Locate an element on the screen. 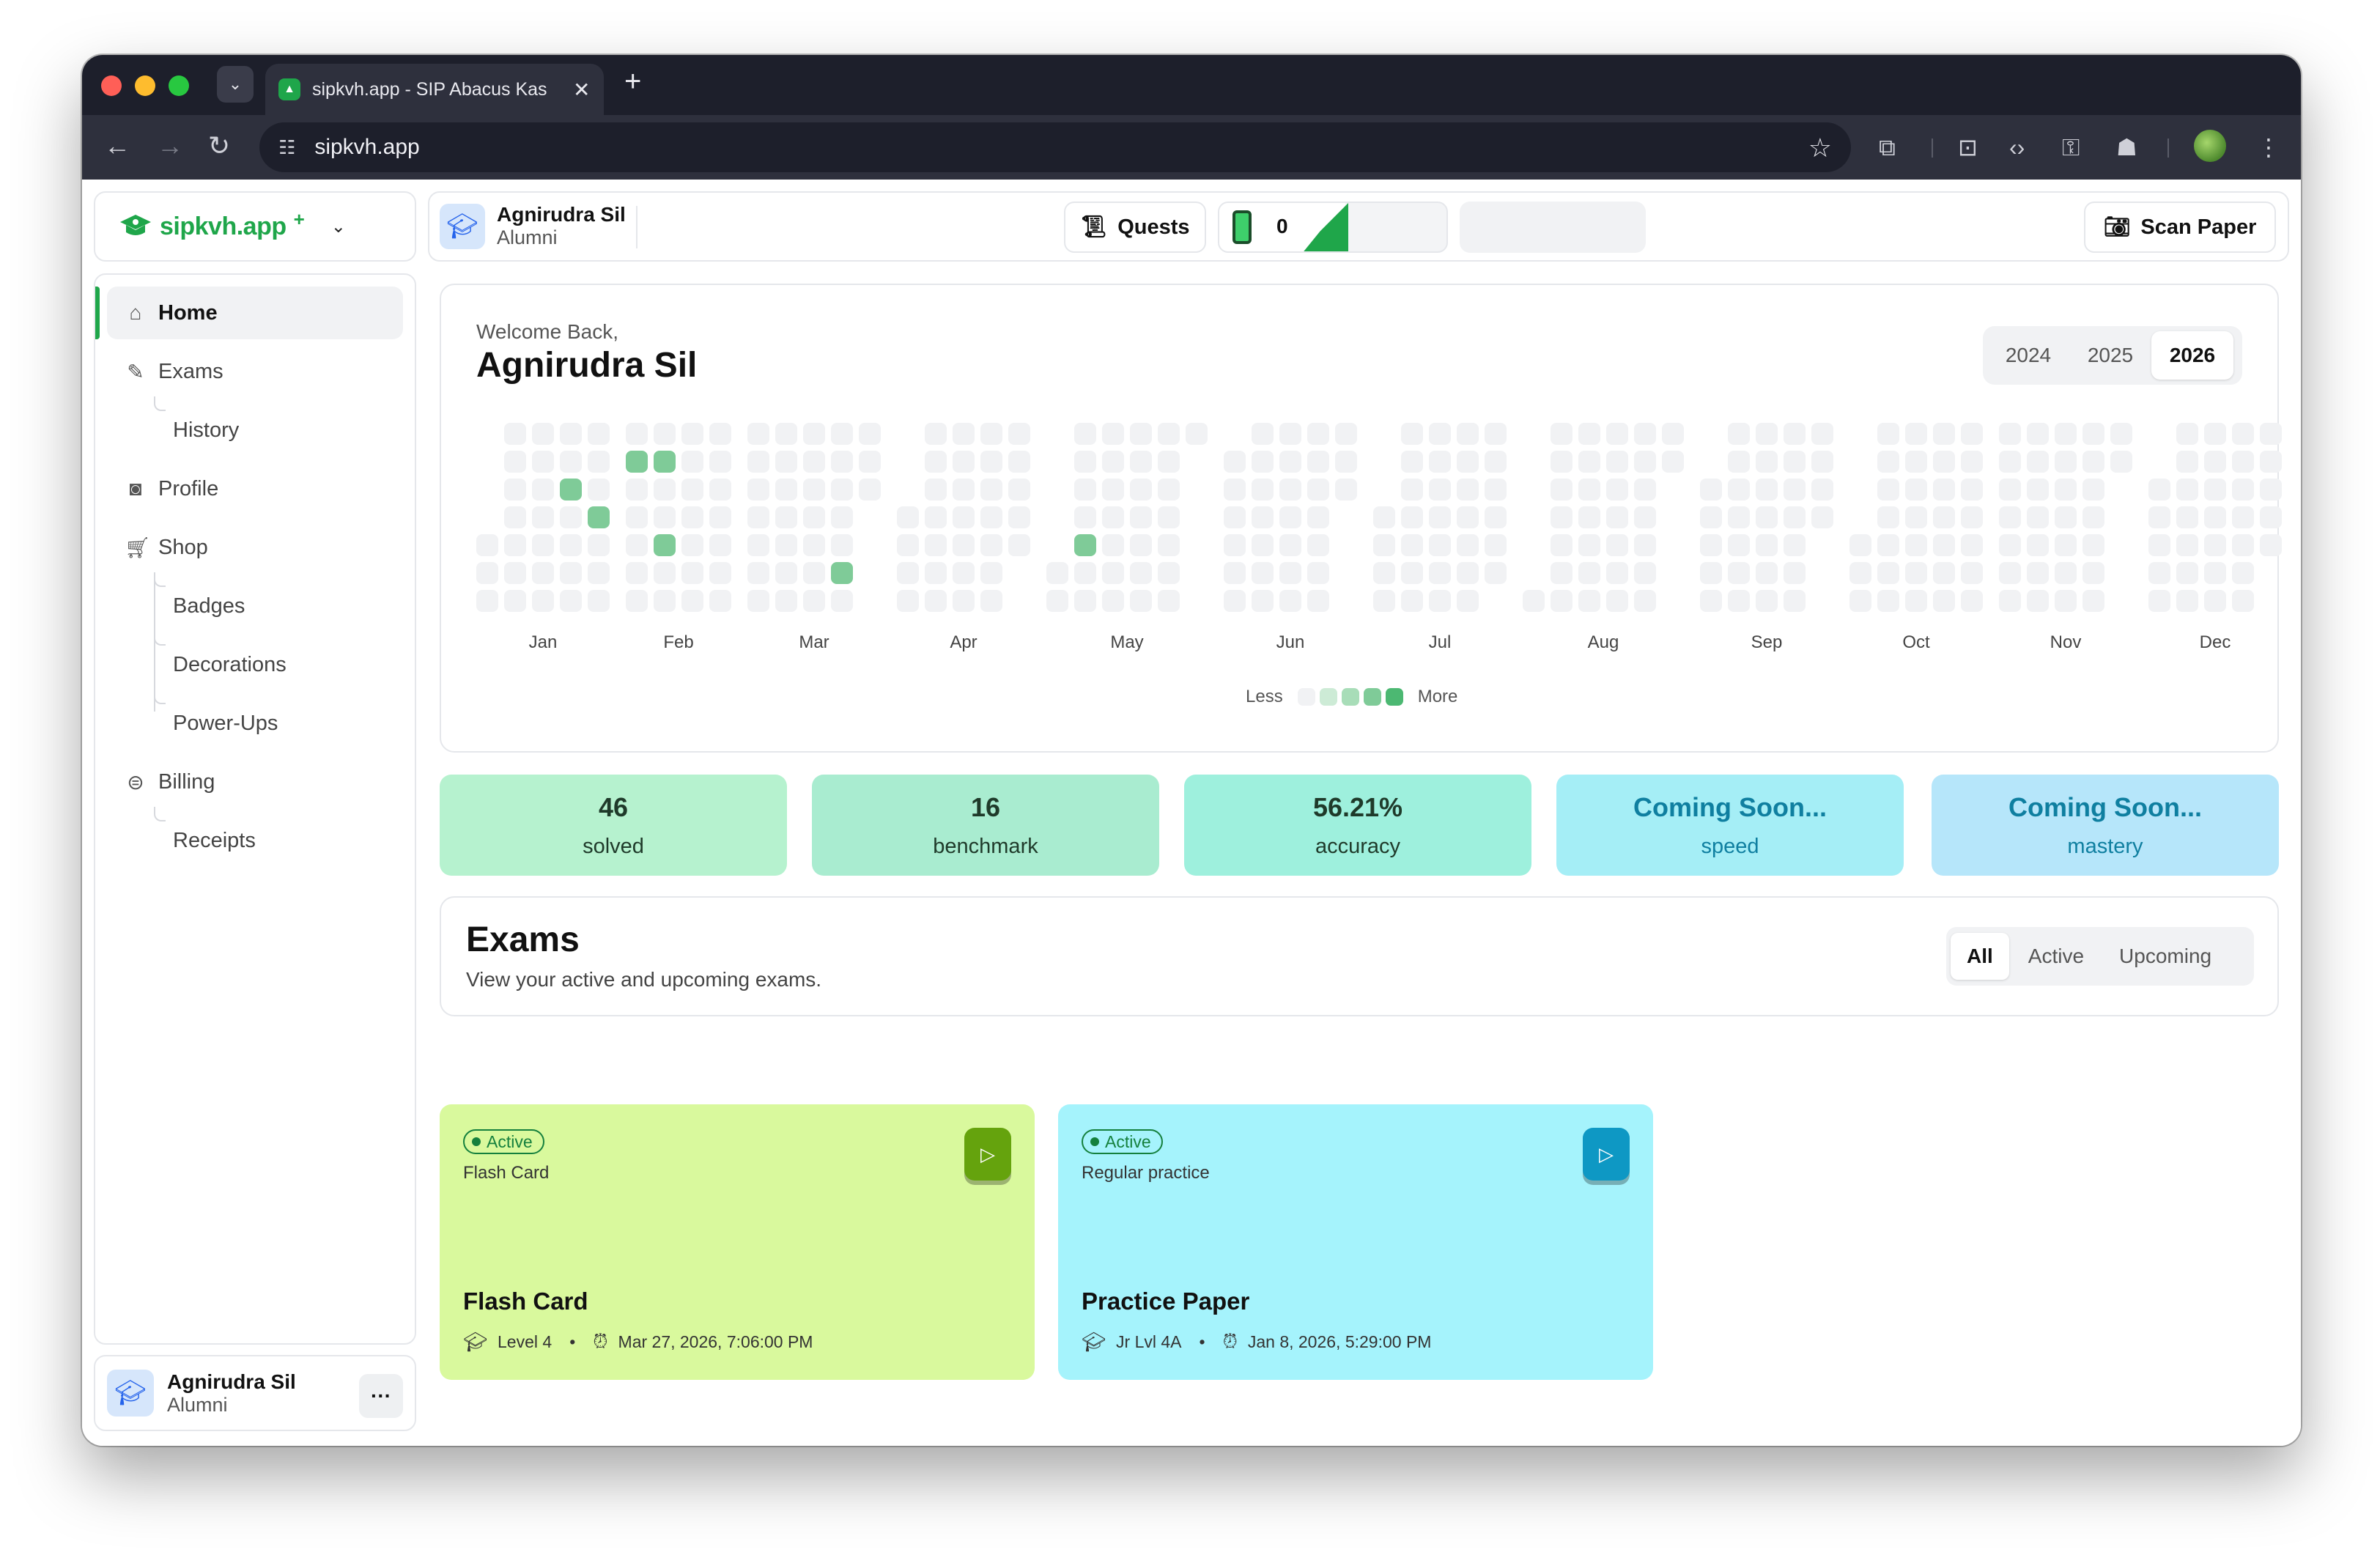 The height and width of the screenshot is (1555, 2380). bookmark-star-icon: ☆ is located at coordinates (1820, 148).